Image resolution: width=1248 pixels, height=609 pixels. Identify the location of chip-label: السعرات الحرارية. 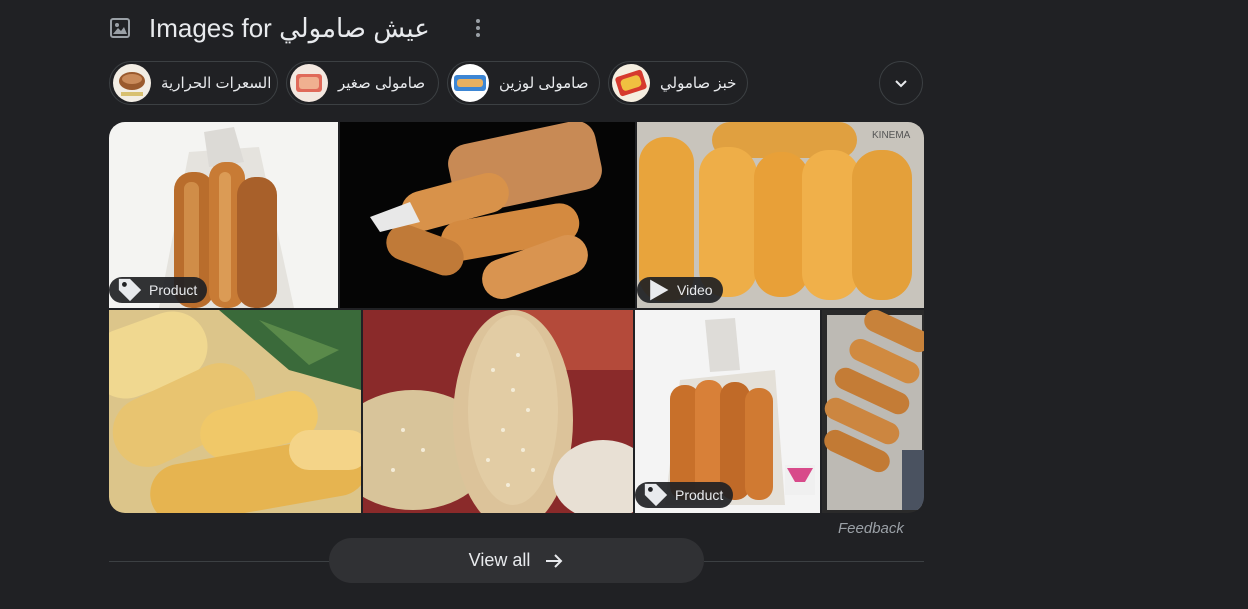
(216, 83).